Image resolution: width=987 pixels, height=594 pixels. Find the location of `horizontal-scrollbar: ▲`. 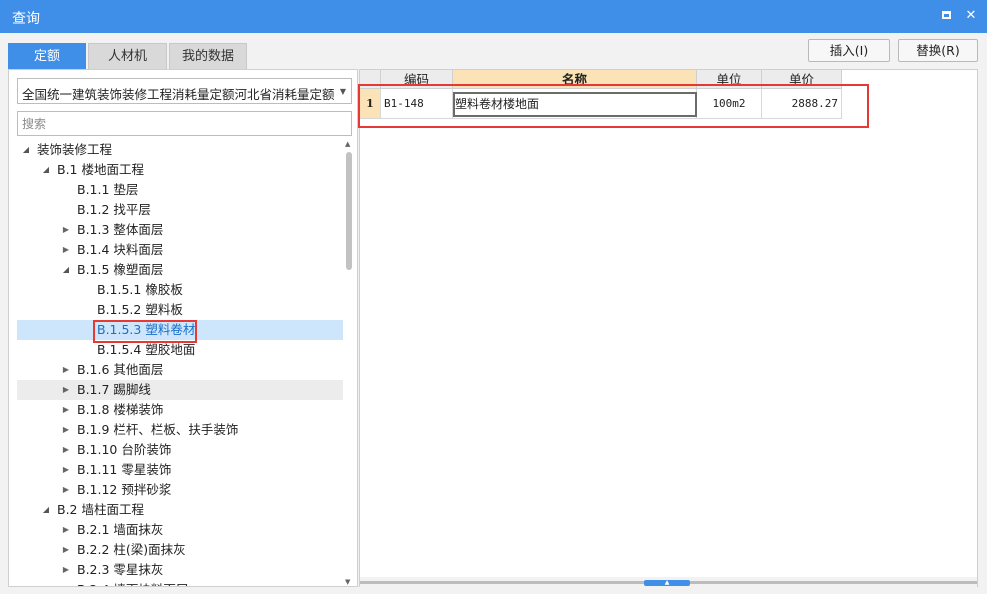

horizontal-scrollbar: ▲ is located at coordinates (668, 582).